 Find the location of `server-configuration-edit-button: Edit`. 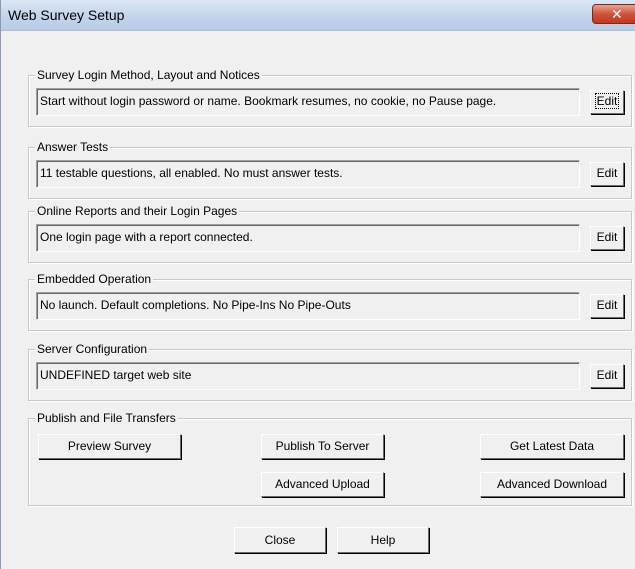

server-configuration-edit-button: Edit is located at coordinates (607, 376).